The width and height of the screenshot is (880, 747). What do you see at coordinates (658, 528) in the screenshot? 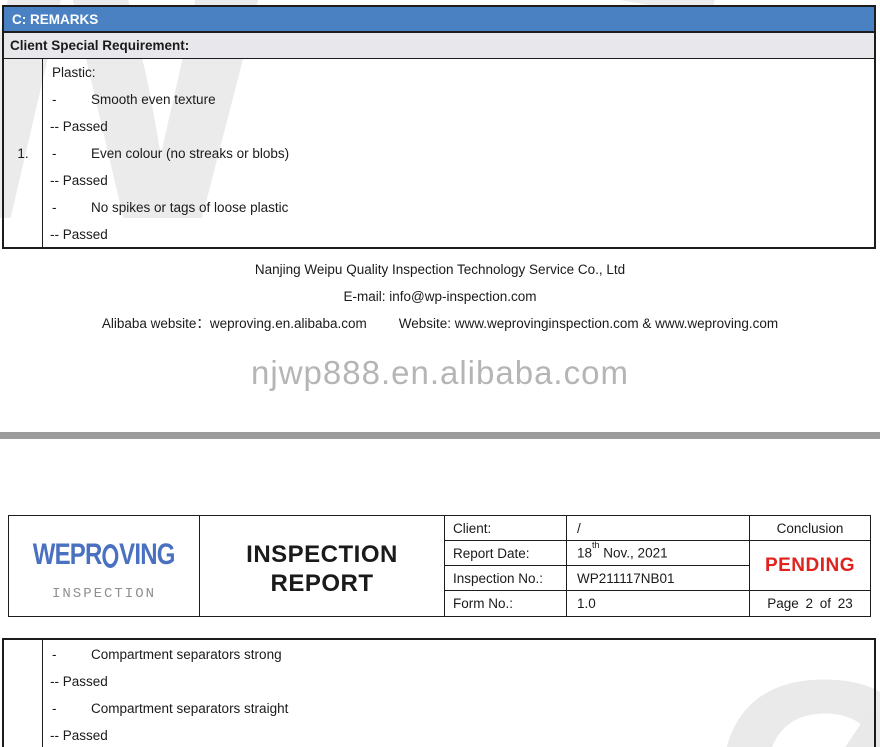
I see `client-value: /` at bounding box center [658, 528].